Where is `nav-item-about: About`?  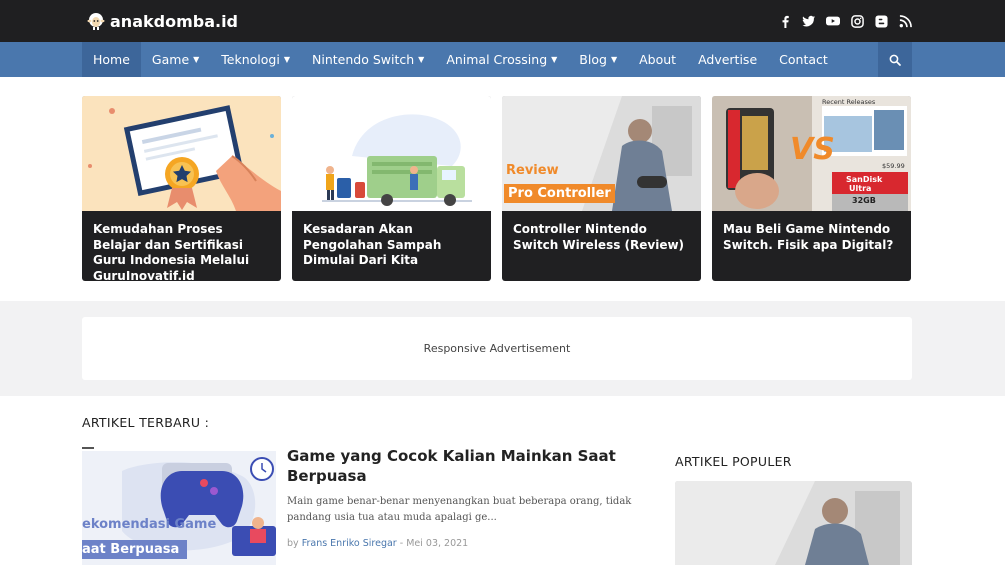 nav-item-about: About is located at coordinates (657, 59).